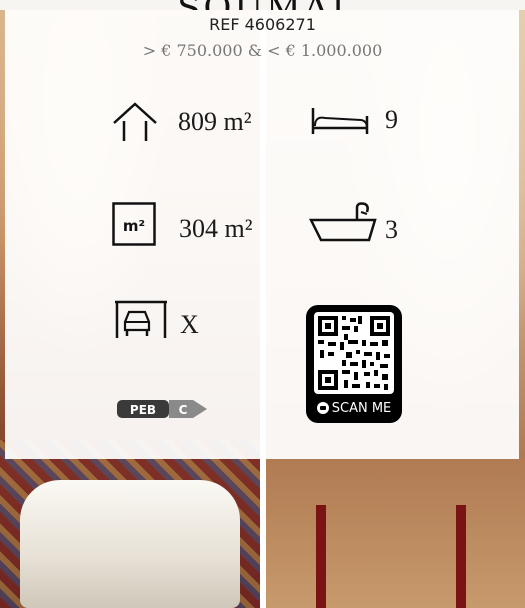  I want to click on scan-me-label: SCAN ME, so click(354, 410).